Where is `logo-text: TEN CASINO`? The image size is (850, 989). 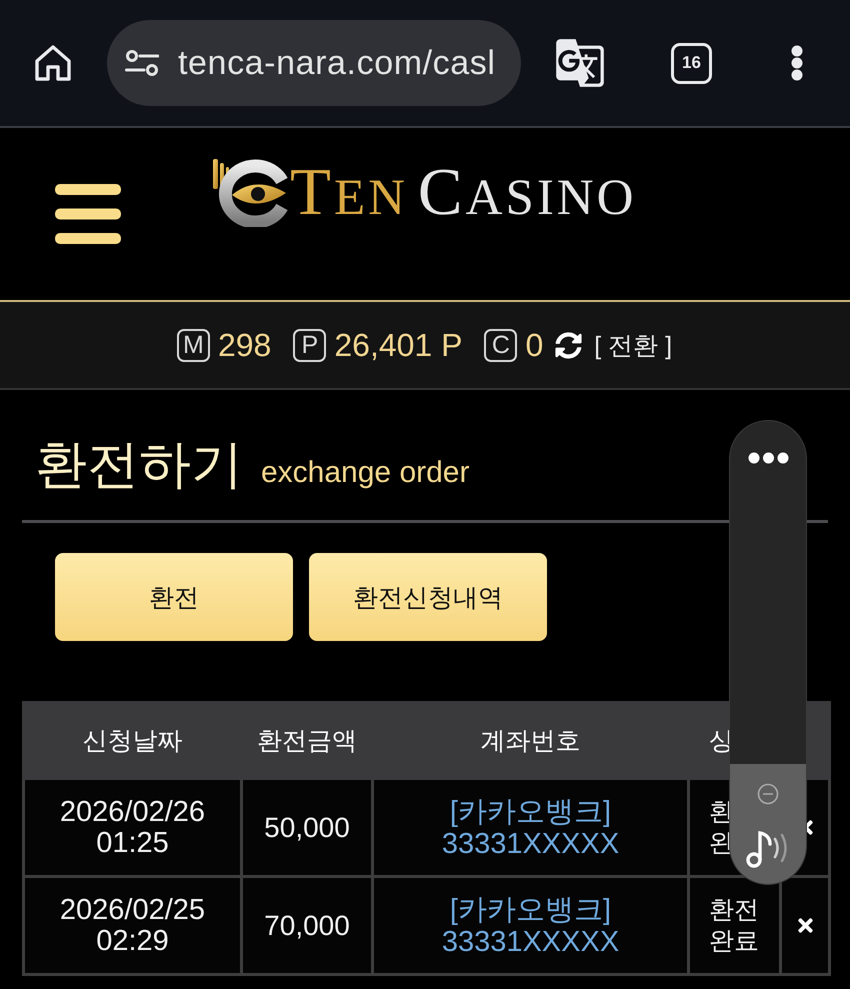 logo-text: TEN CASINO is located at coordinates (464, 192).